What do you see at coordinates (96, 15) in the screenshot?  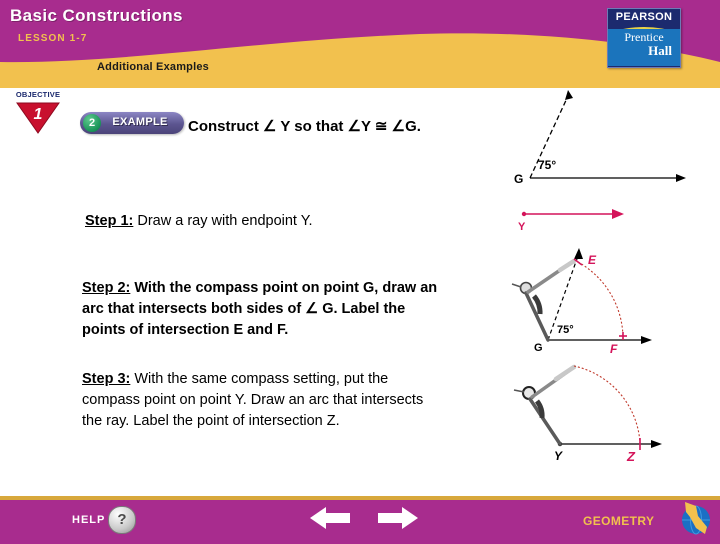 I see `page-title: Basic Constructions` at bounding box center [96, 15].